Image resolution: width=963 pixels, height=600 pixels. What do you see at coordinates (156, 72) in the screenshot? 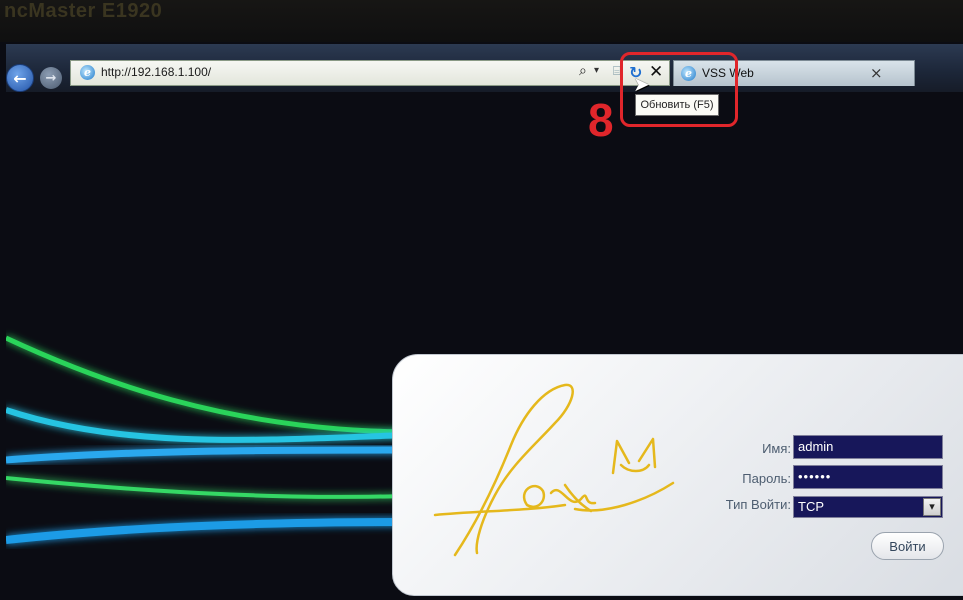
I see `address-url: http://192.168.1.100/` at bounding box center [156, 72].